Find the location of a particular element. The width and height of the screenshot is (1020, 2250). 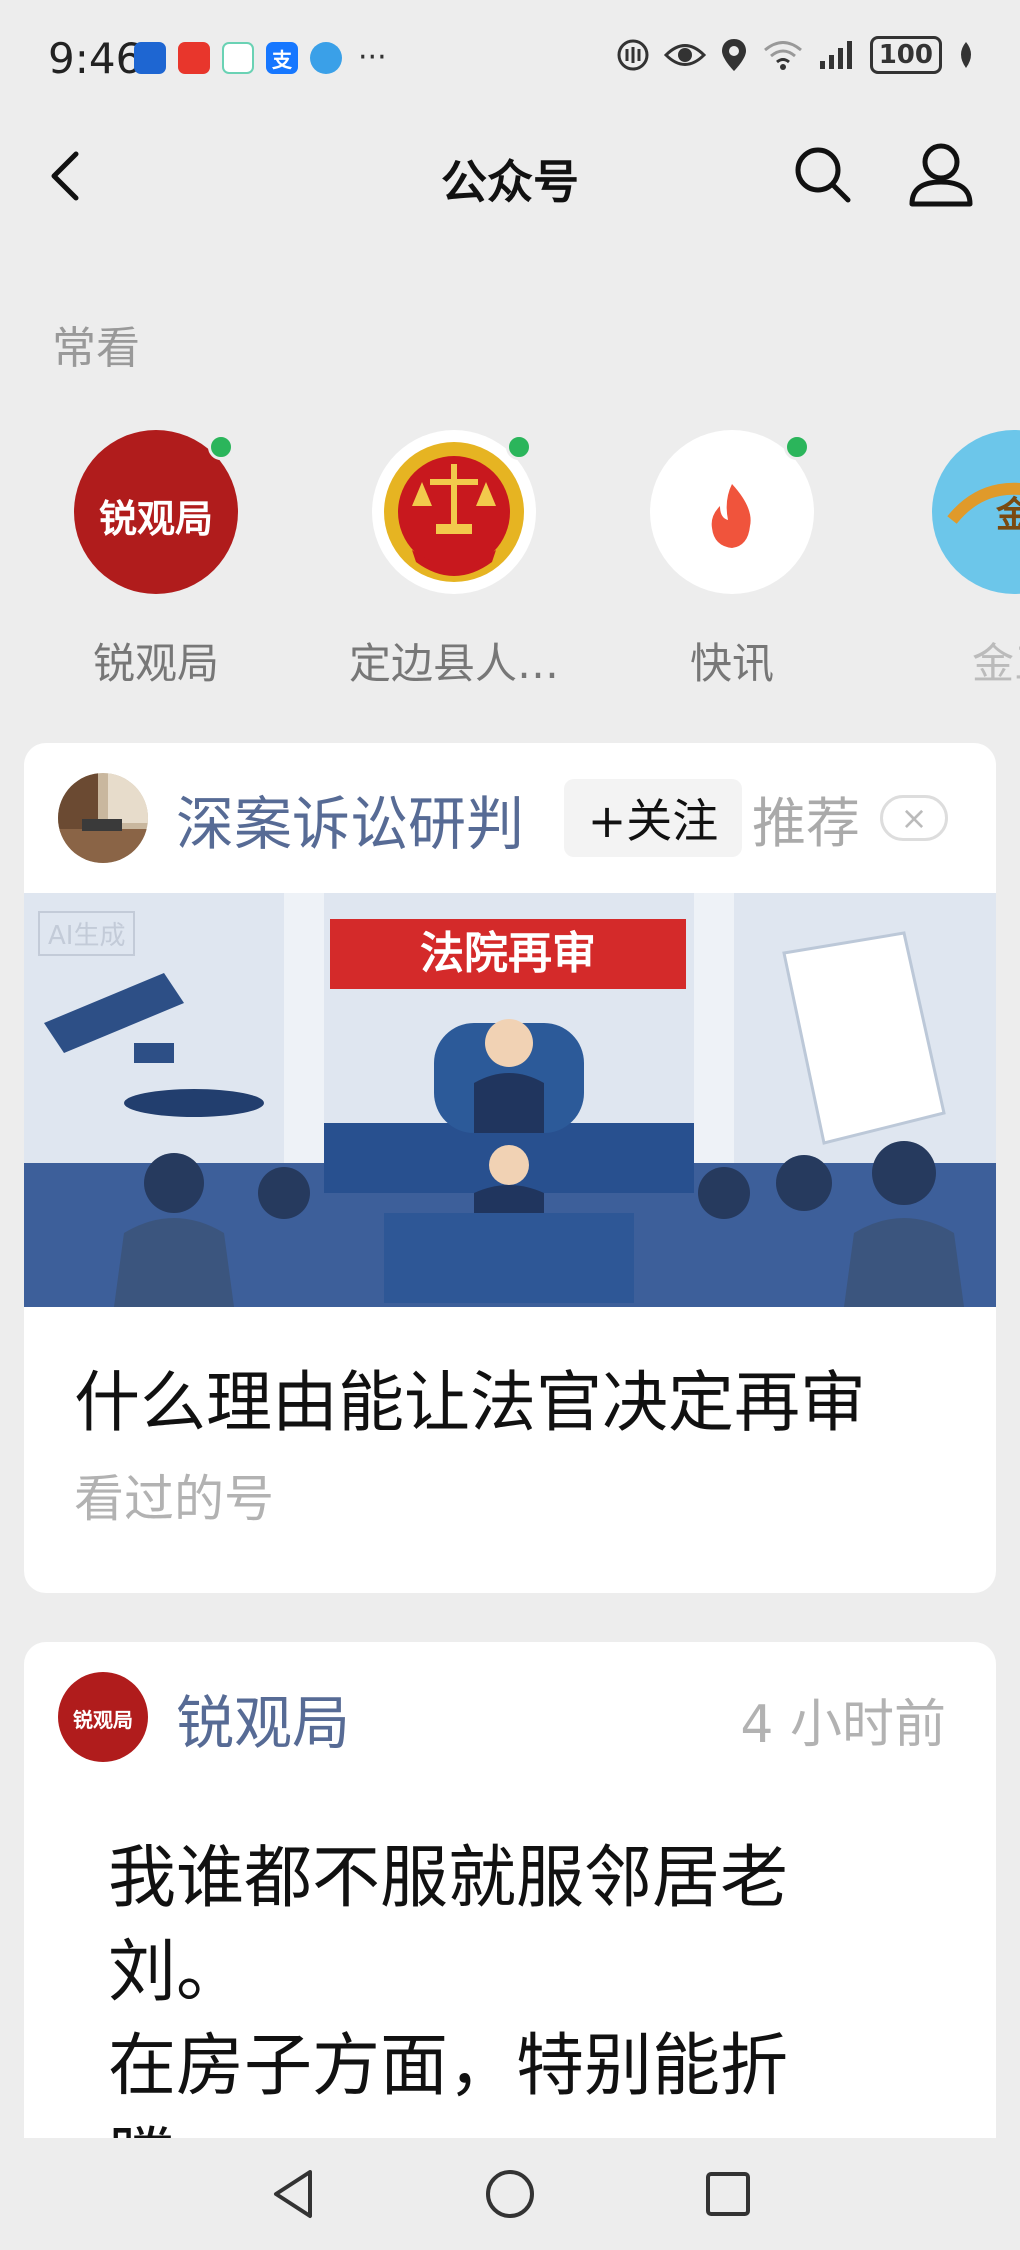

frequent-account-item: 金 金三 is located at coordinates (962, 555).